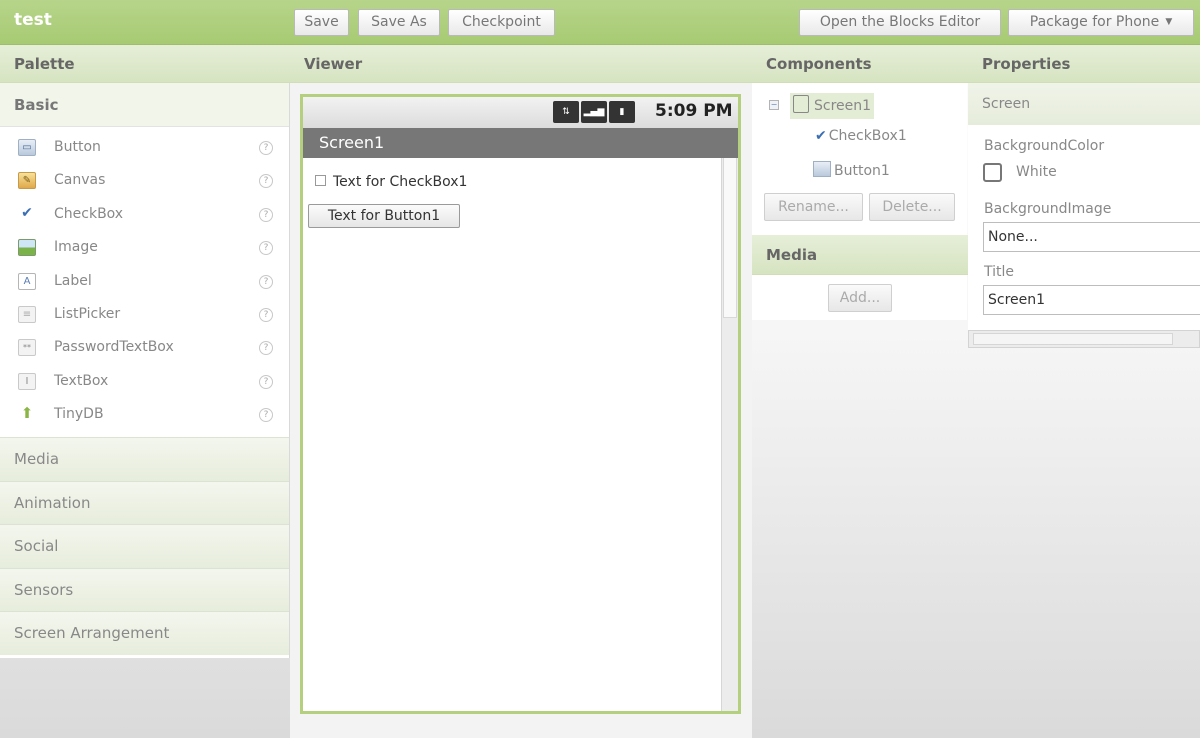 This screenshot has width=1200, height=738. I want to click on network-icon: ⇅, so click(566, 112).